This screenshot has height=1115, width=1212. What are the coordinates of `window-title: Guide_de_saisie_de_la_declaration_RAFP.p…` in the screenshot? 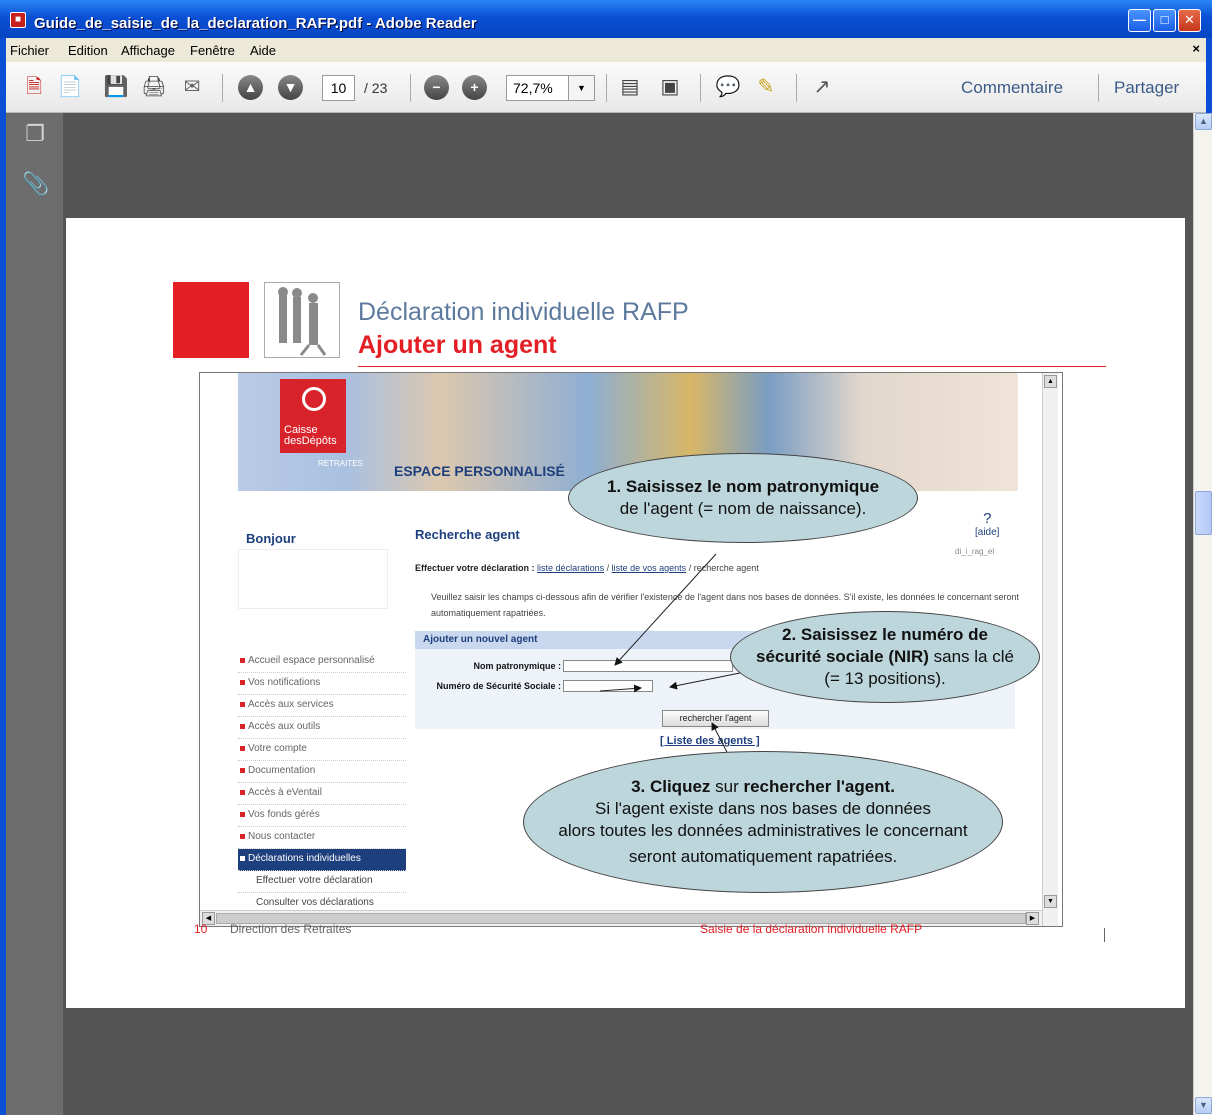 It's located at (255, 23).